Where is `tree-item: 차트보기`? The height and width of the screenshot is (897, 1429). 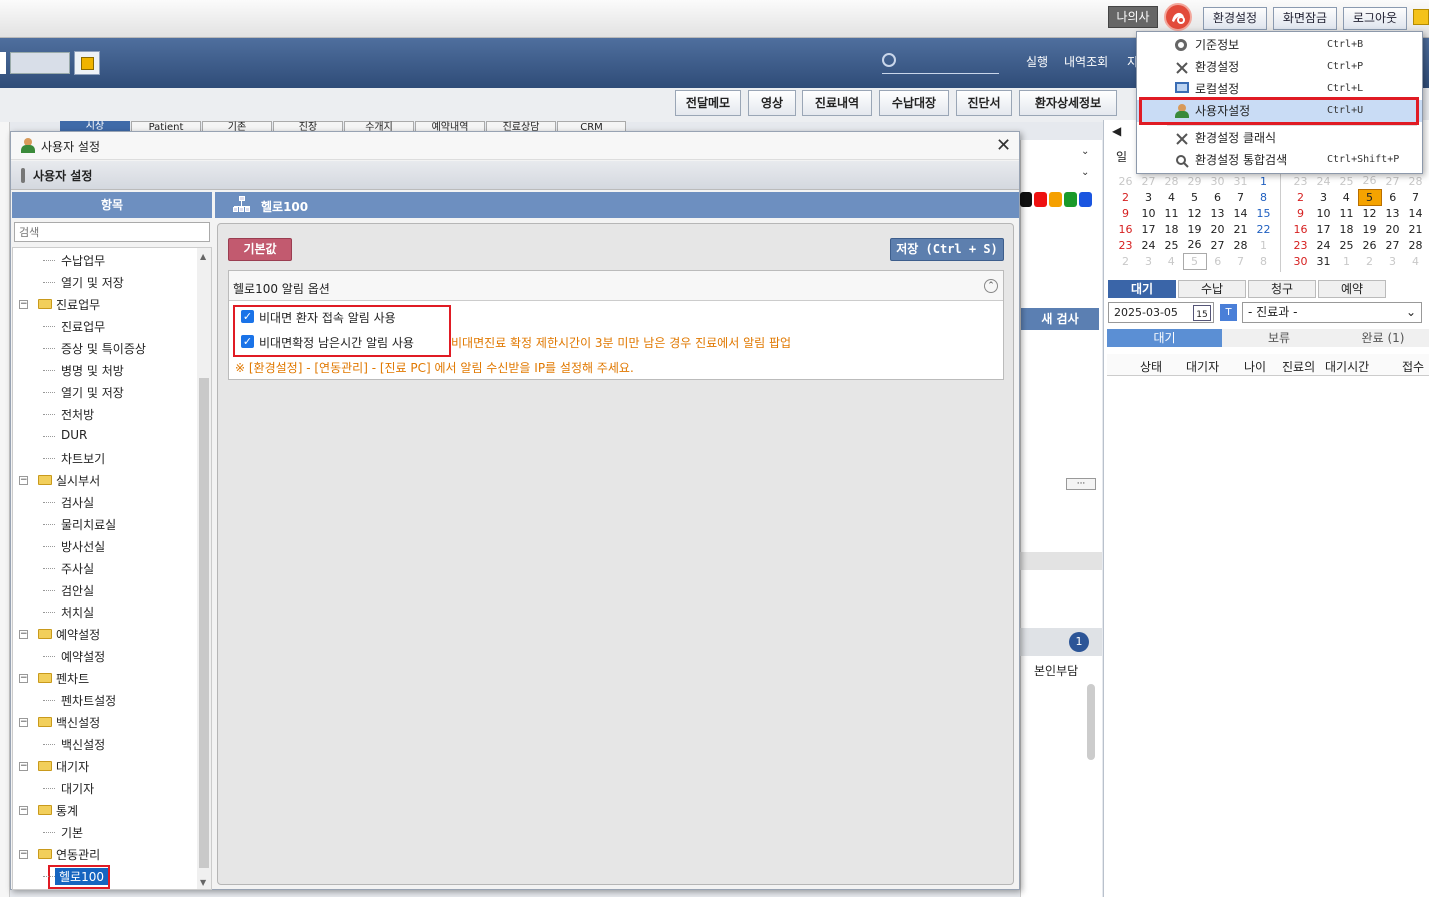 tree-item: 차트보기 is located at coordinates (83, 458).